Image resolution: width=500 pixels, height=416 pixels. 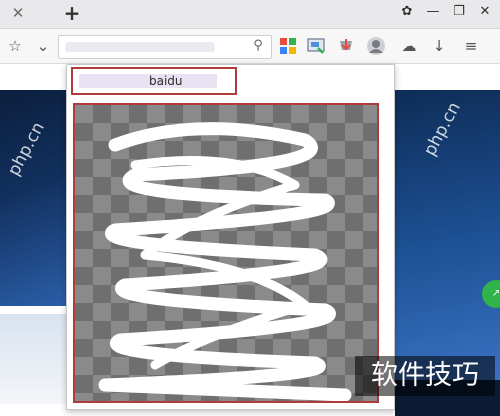 What do you see at coordinates (446, 12) in the screenshot?
I see `window-controls: ✿ — ❐ ✕` at bounding box center [446, 12].